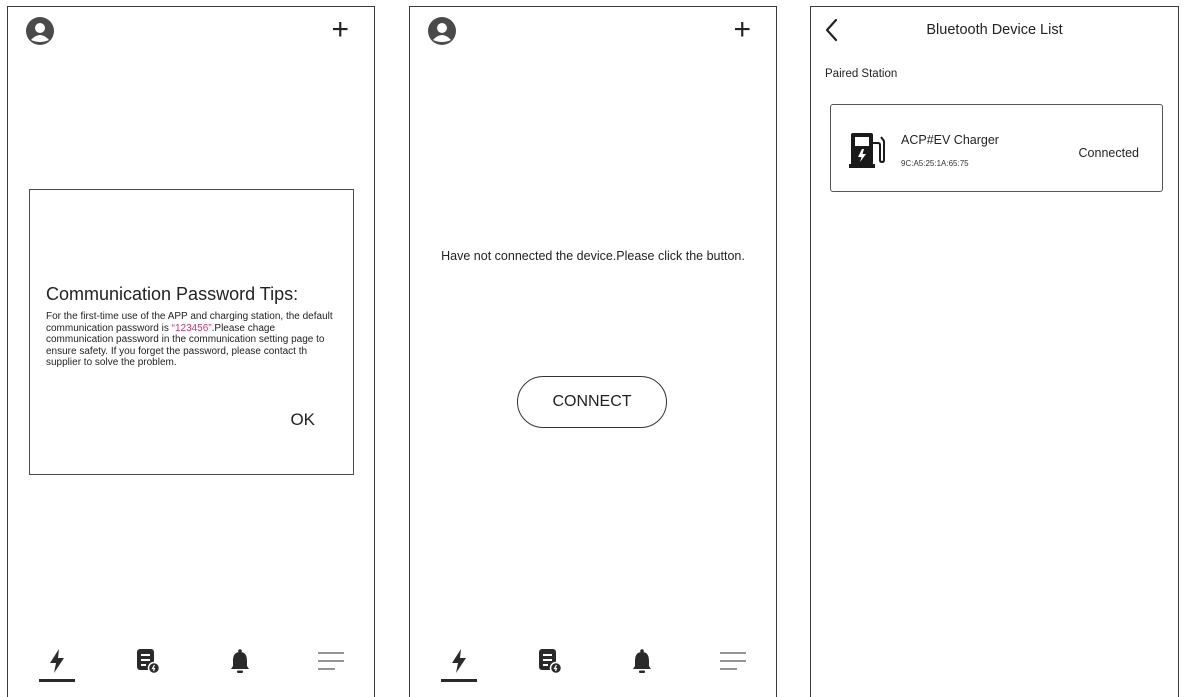 This screenshot has height=697, width=1183. I want to click on paired-station-label: Paired Station, so click(861, 74).